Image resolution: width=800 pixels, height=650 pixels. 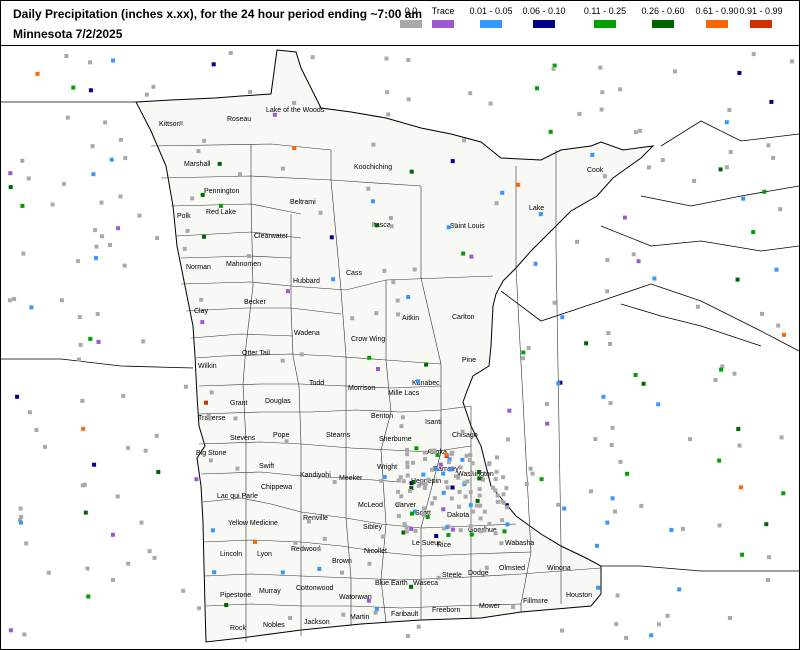 I want to click on county-label-isanti: Isanti, so click(x=433, y=422).